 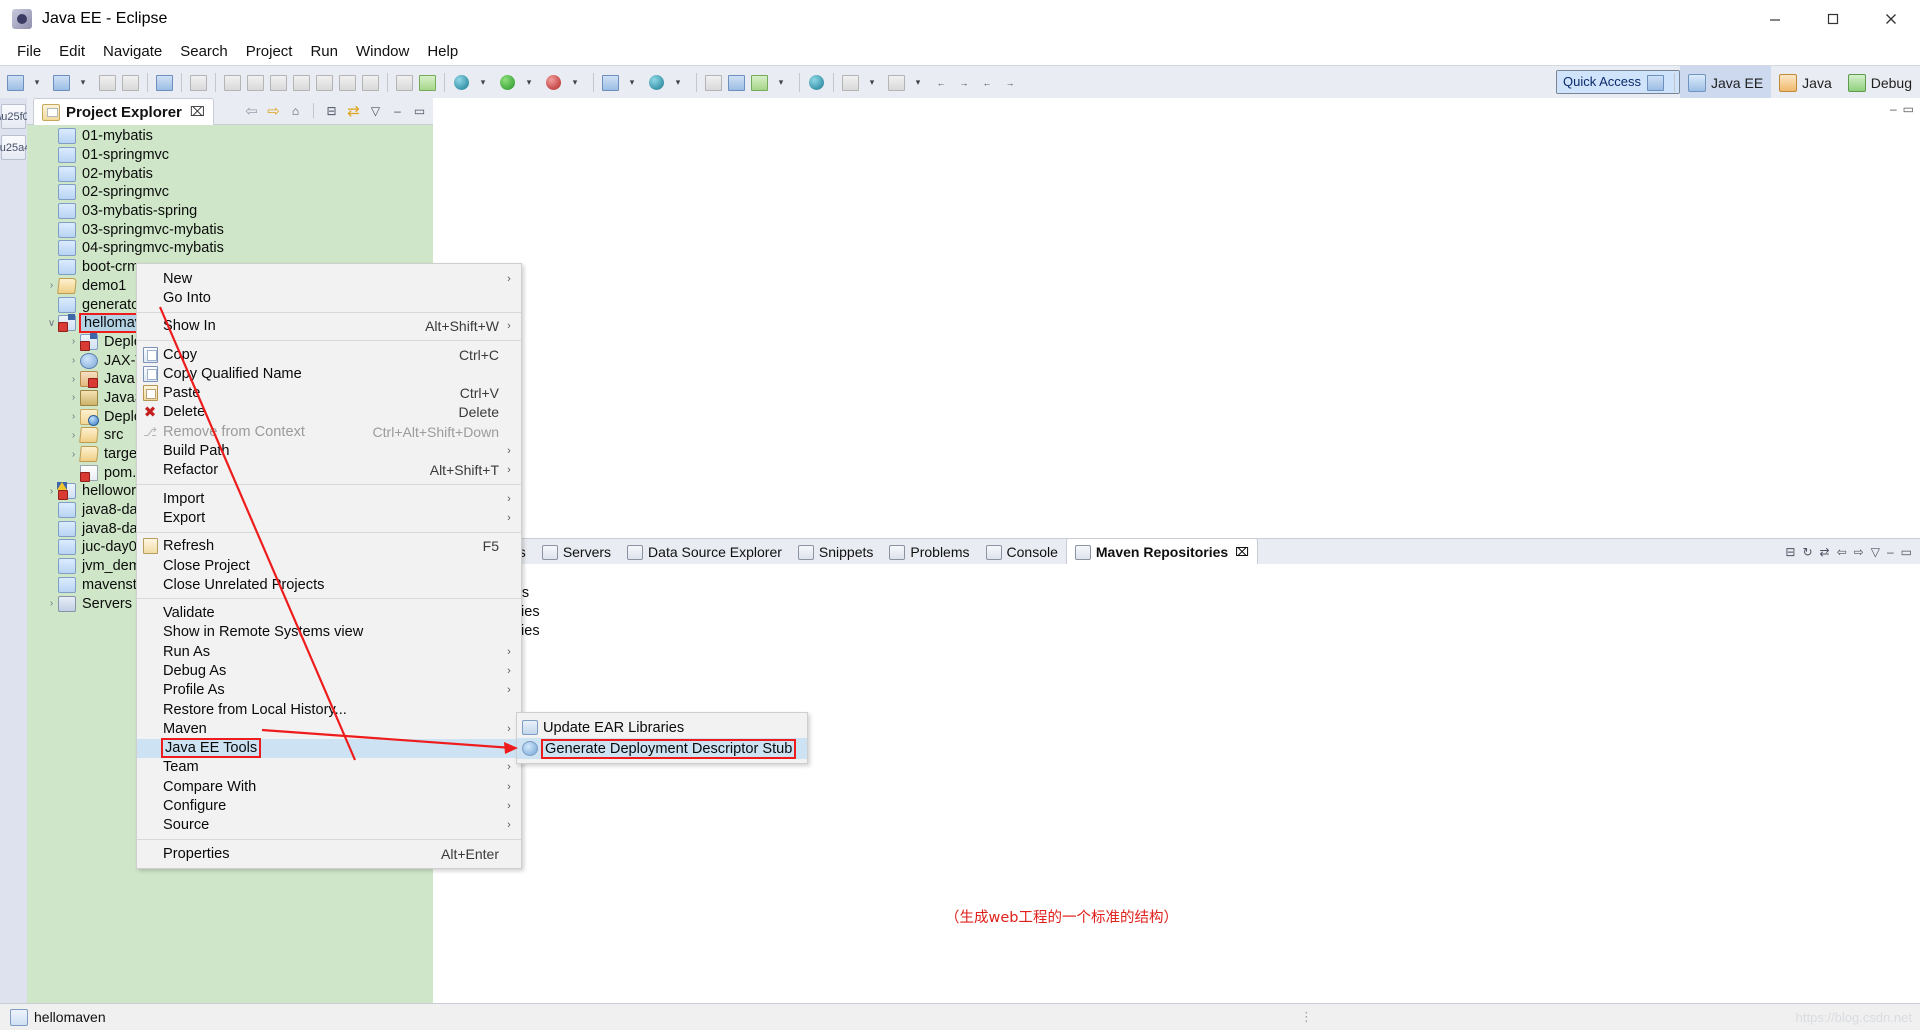 I want to click on new-file-dropdown-arrow-icon: ▾, so click(x=84, y=82).